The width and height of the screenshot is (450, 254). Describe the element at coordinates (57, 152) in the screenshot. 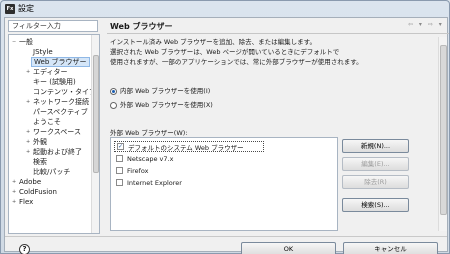

I see `tree-item-startup: 起動および終了` at that location.